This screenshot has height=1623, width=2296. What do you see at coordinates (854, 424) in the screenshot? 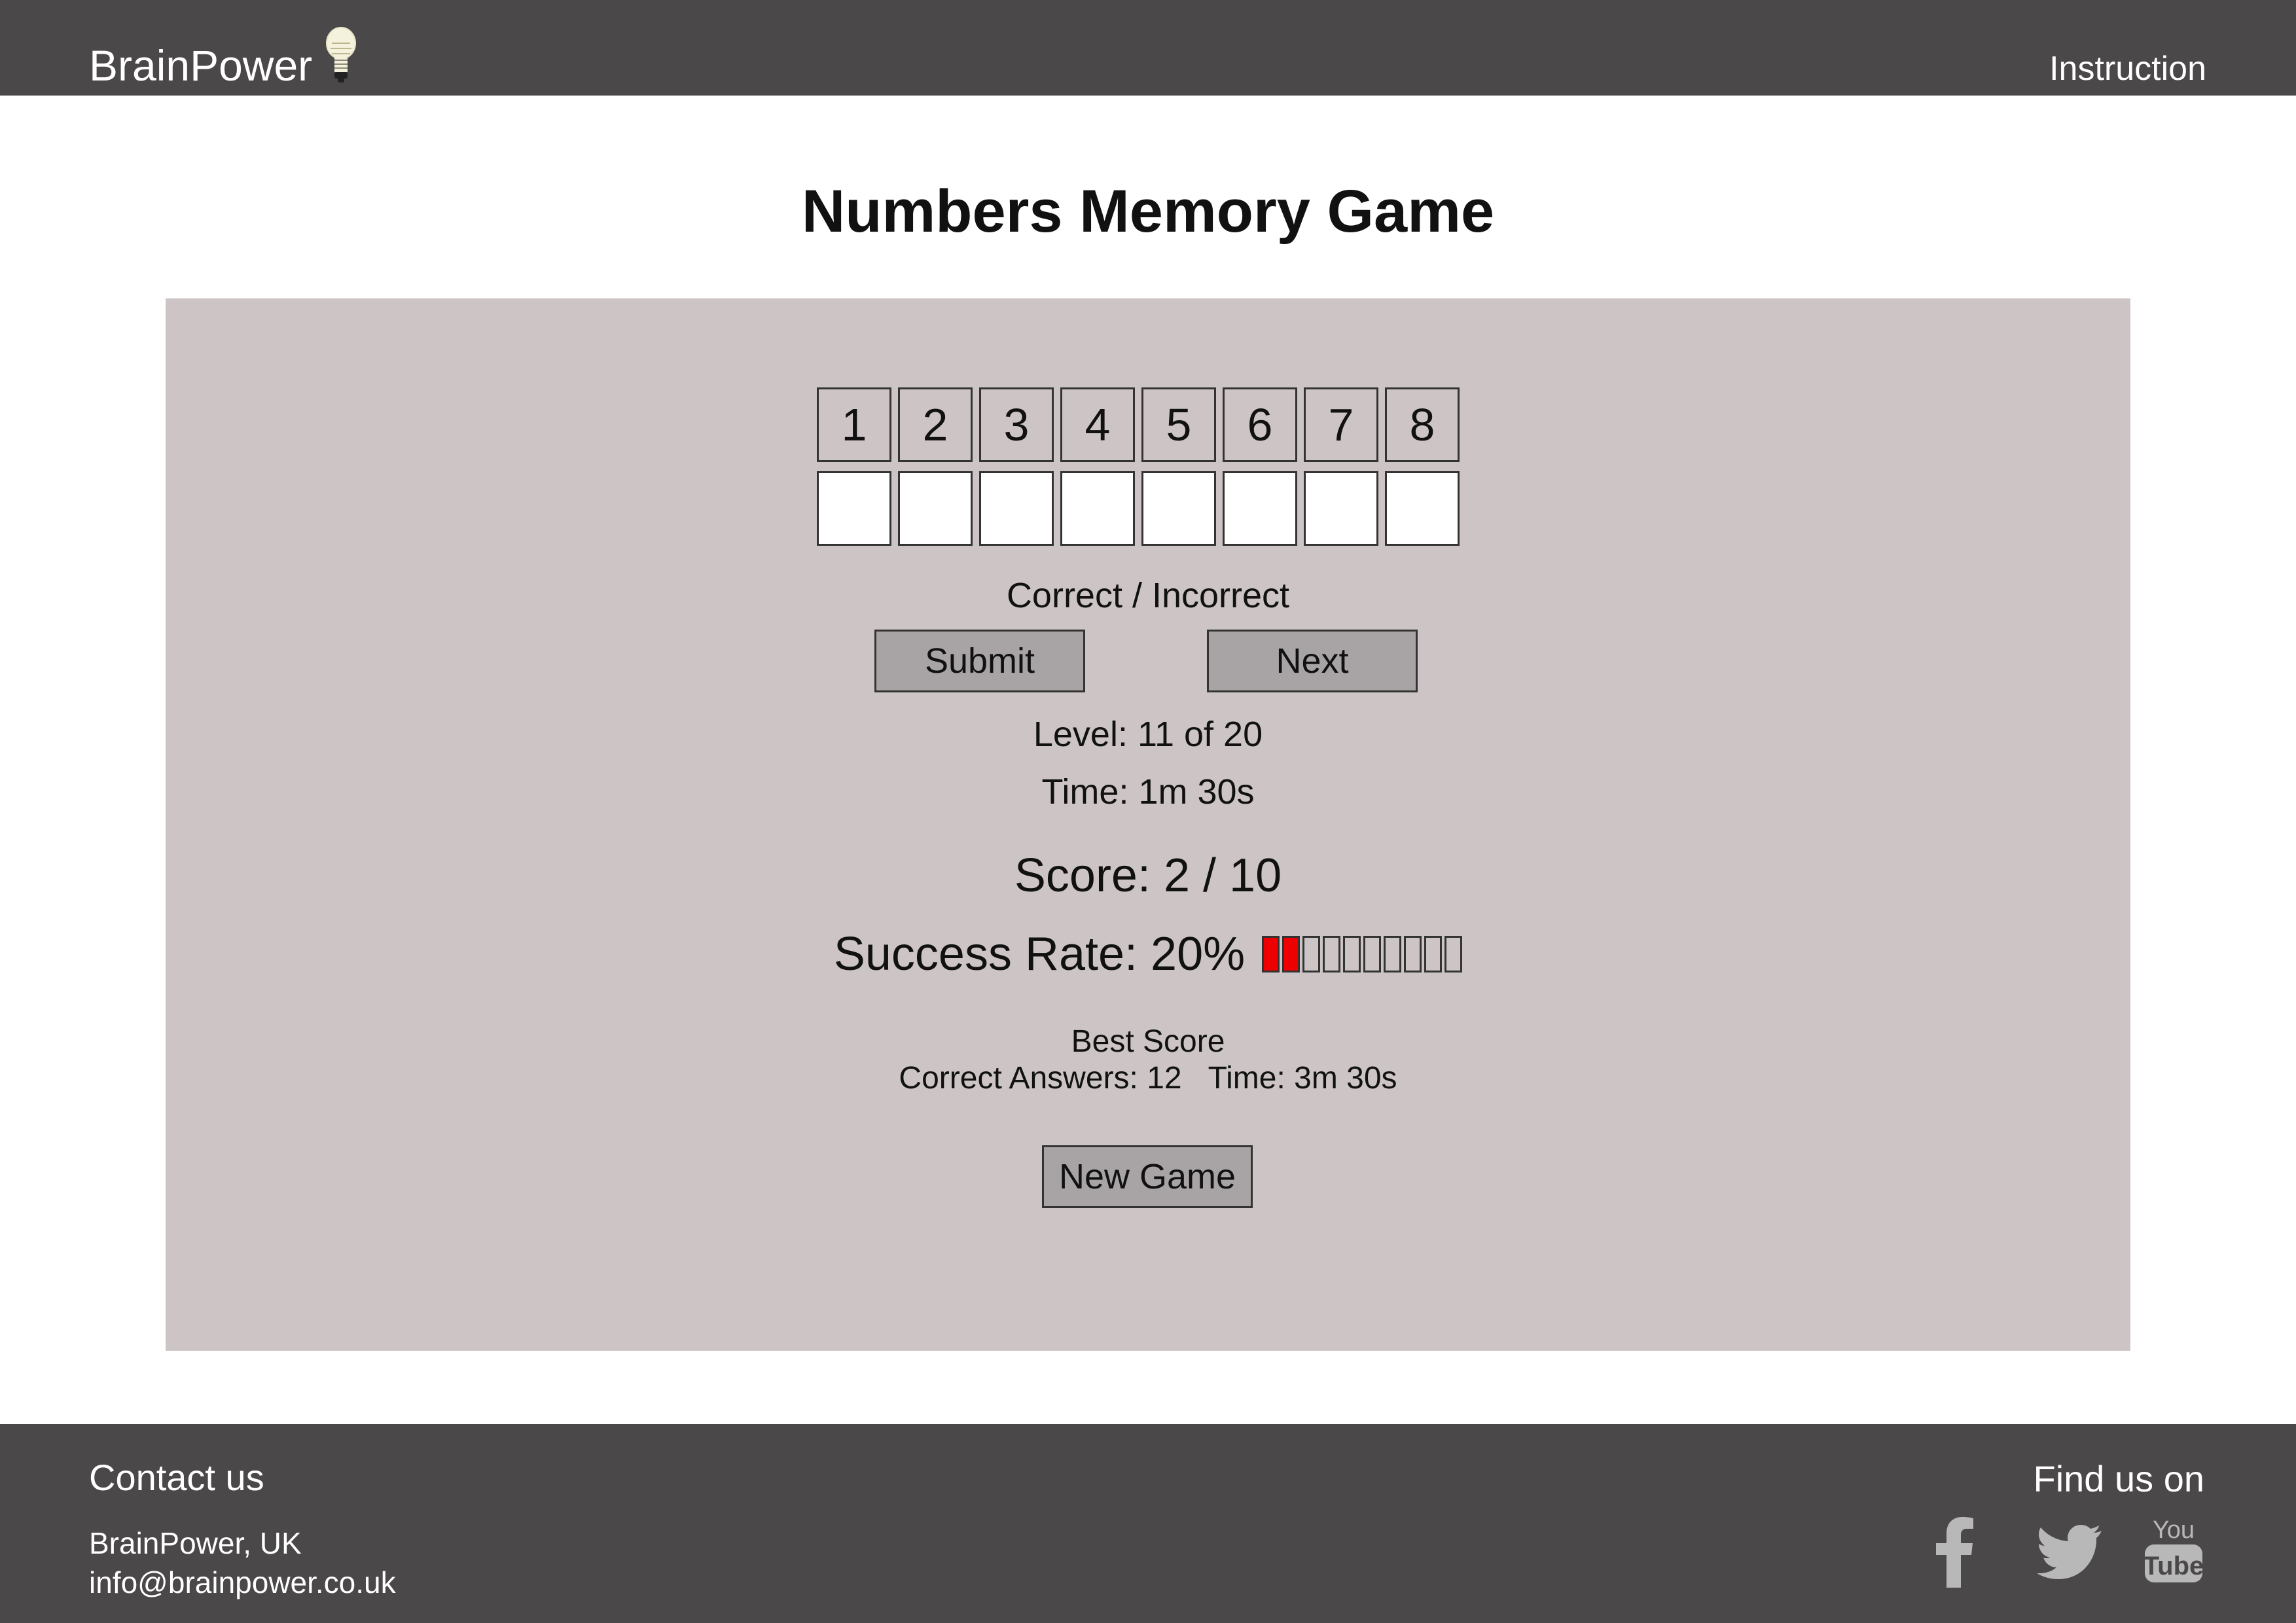
I see `digit-cell: 1` at bounding box center [854, 424].